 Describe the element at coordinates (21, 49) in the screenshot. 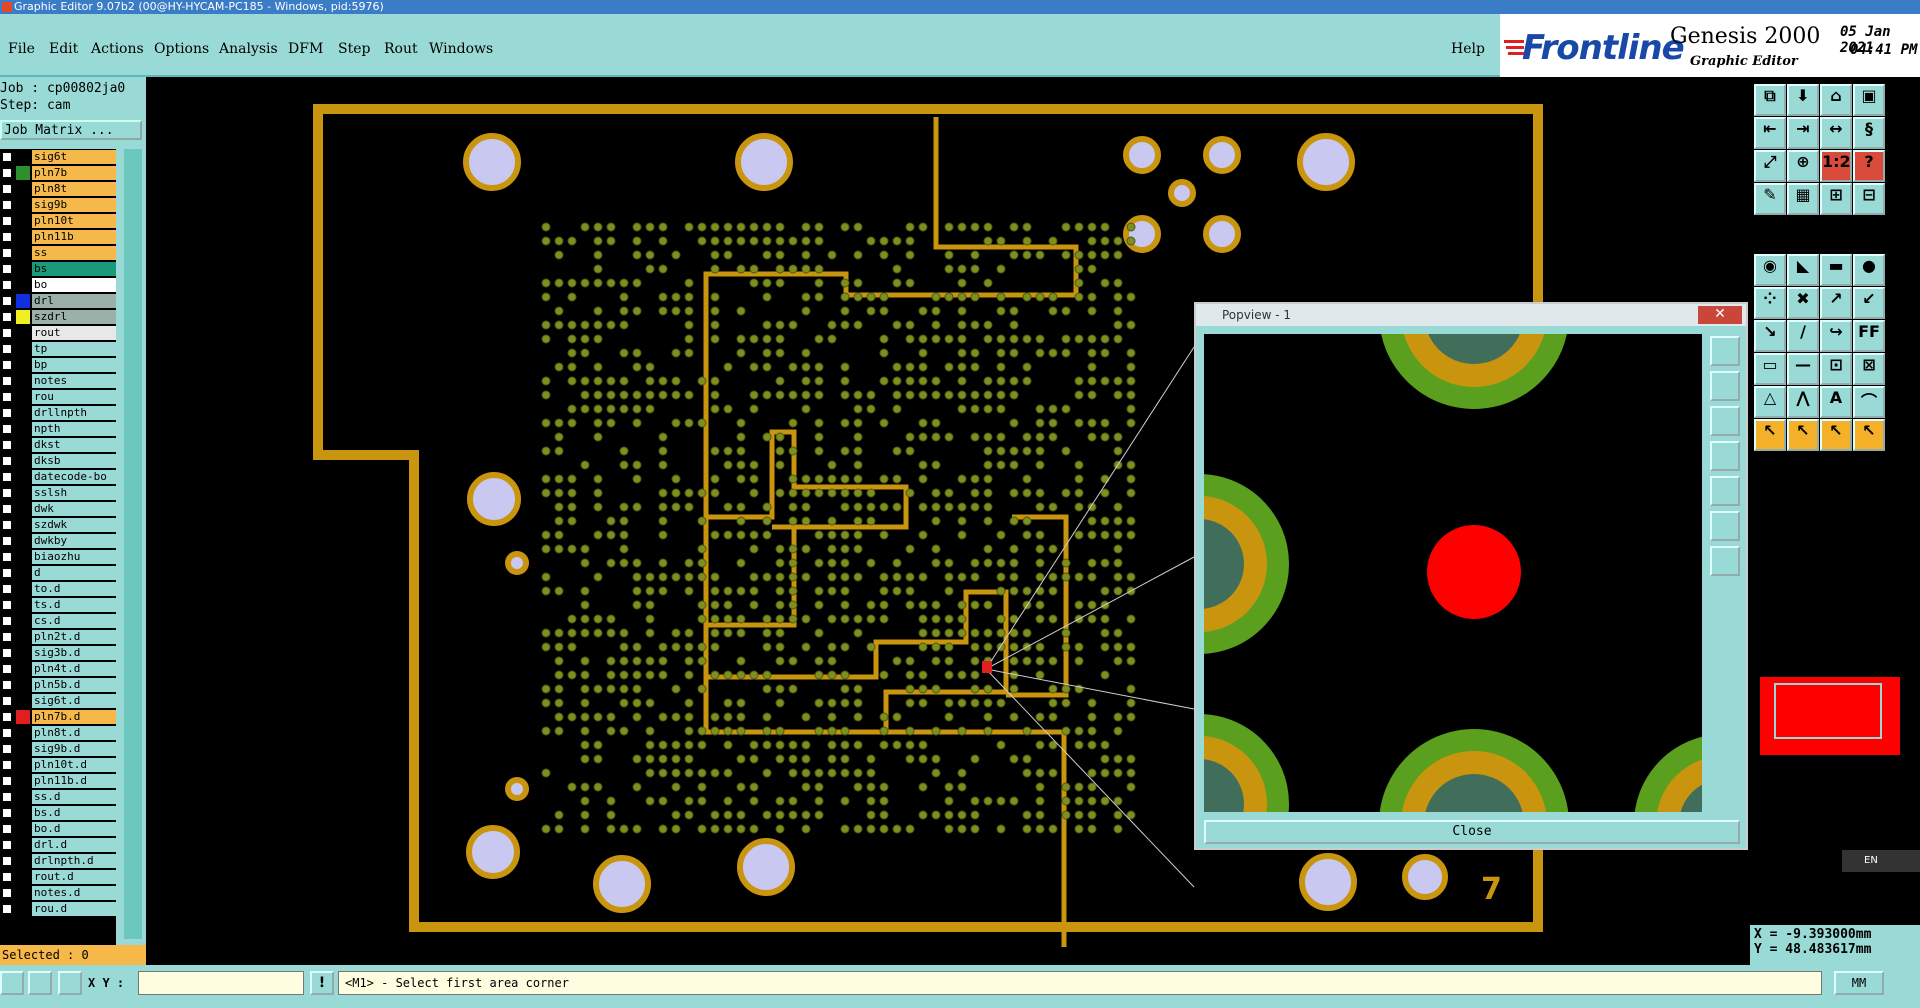

I see `menu-file: File` at that location.